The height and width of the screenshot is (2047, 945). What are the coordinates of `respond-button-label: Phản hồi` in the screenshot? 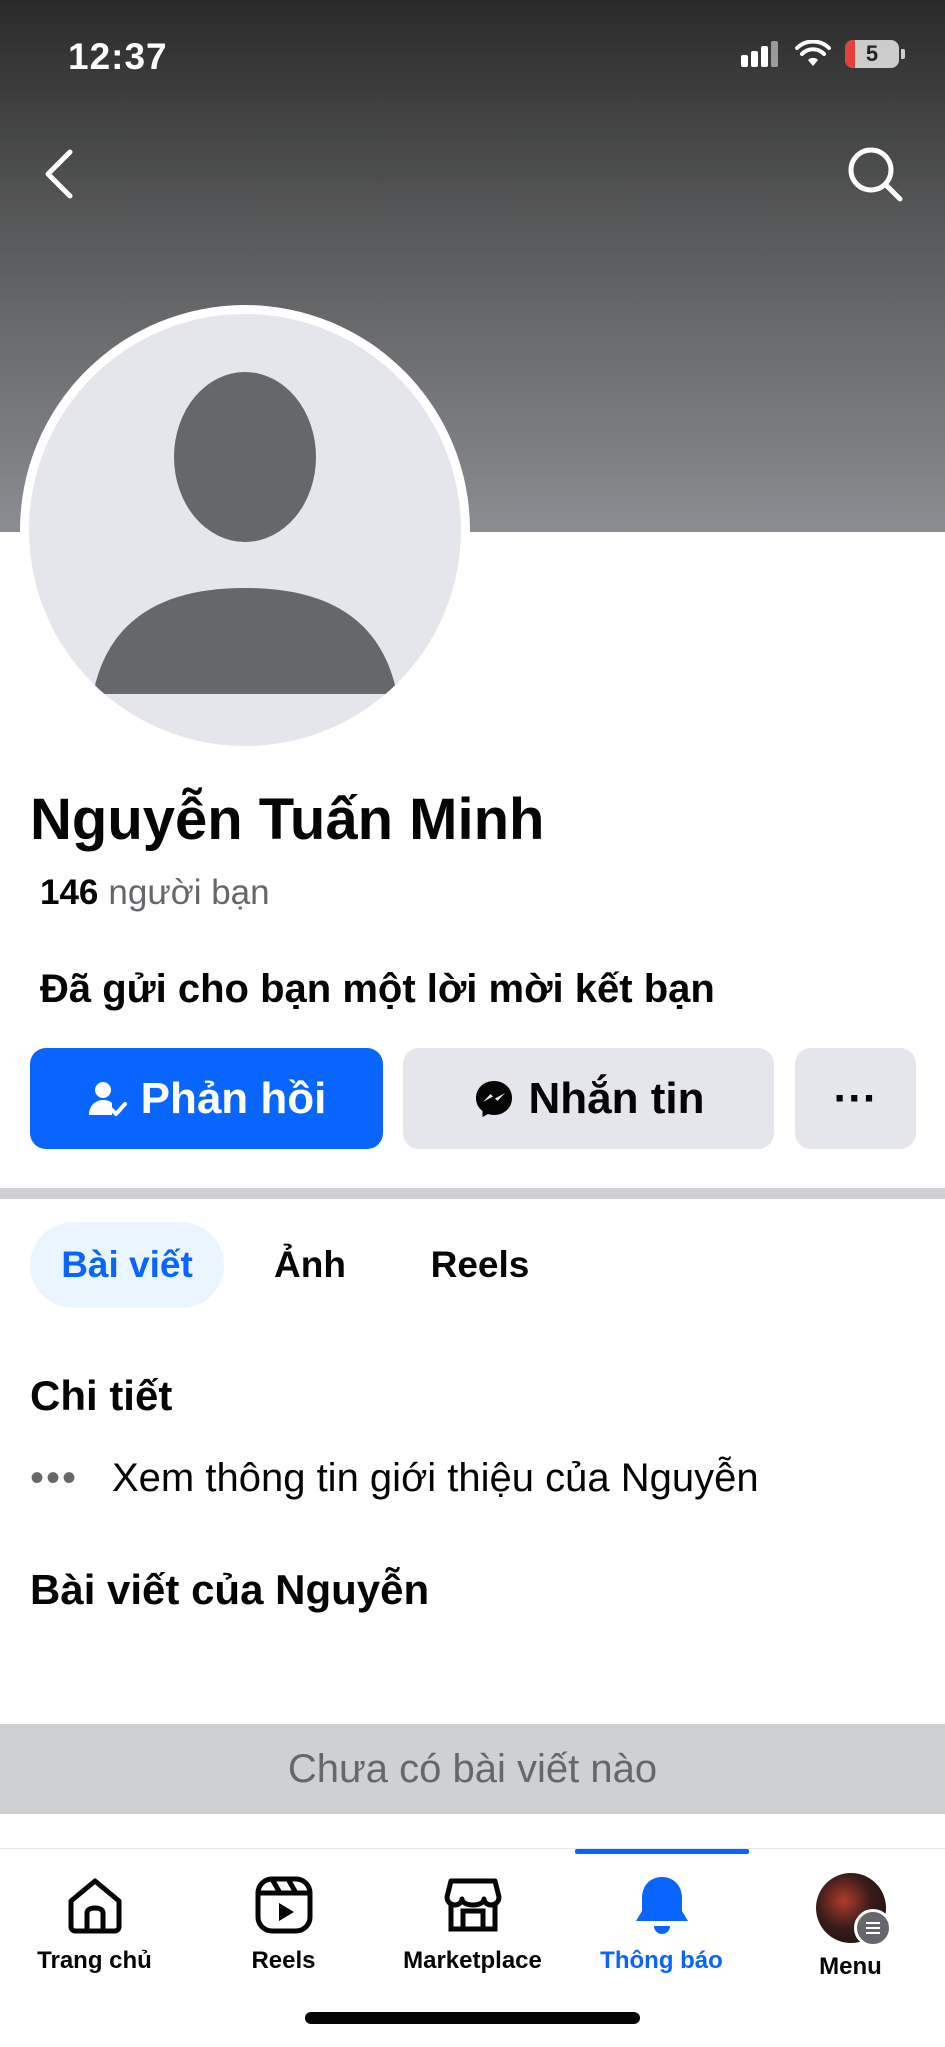 It's located at (233, 1098).